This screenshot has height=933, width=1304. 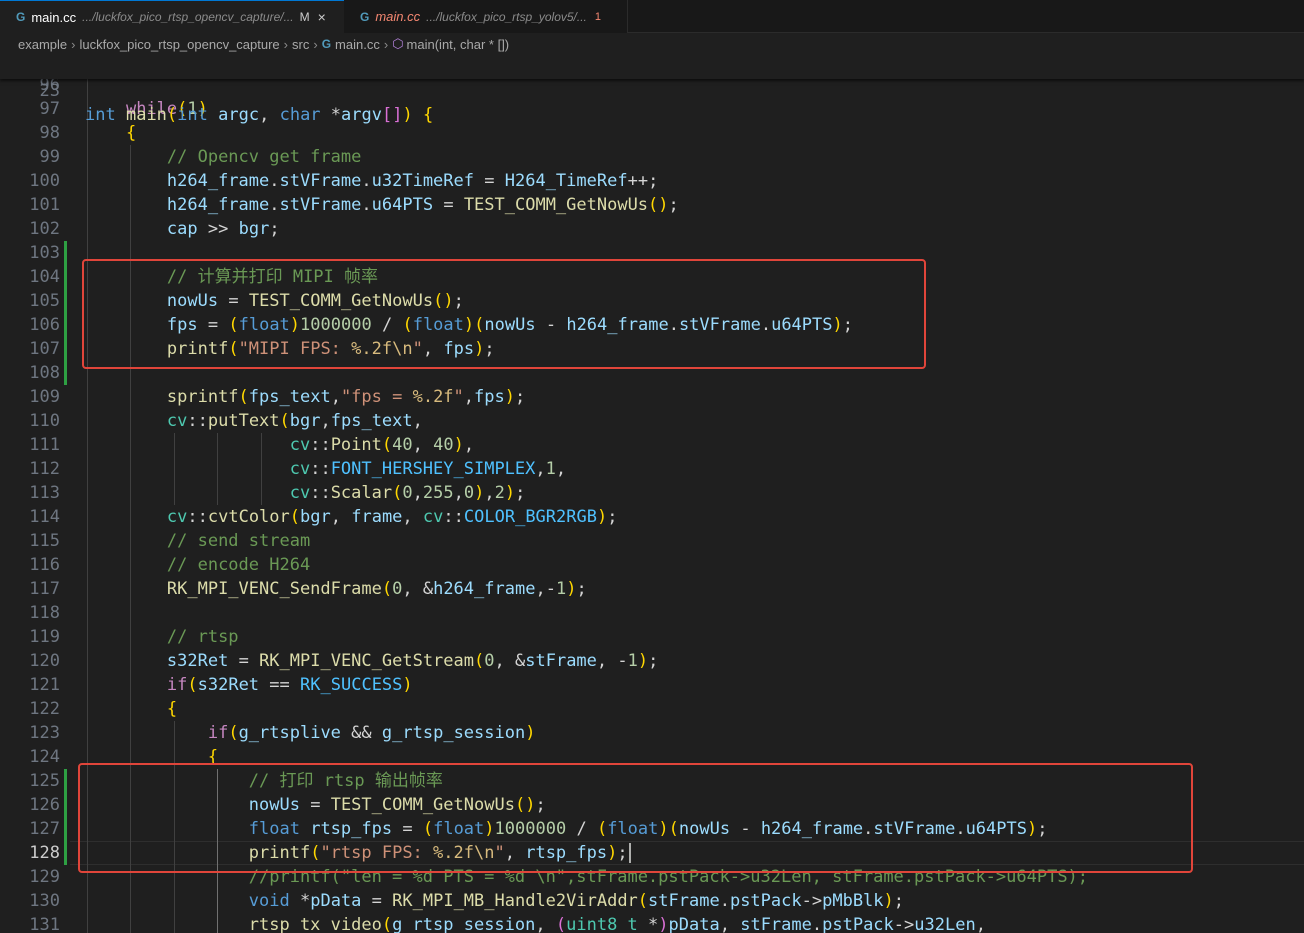 I want to click on code-line: 119 // rtsp, so click(x=652, y=637).